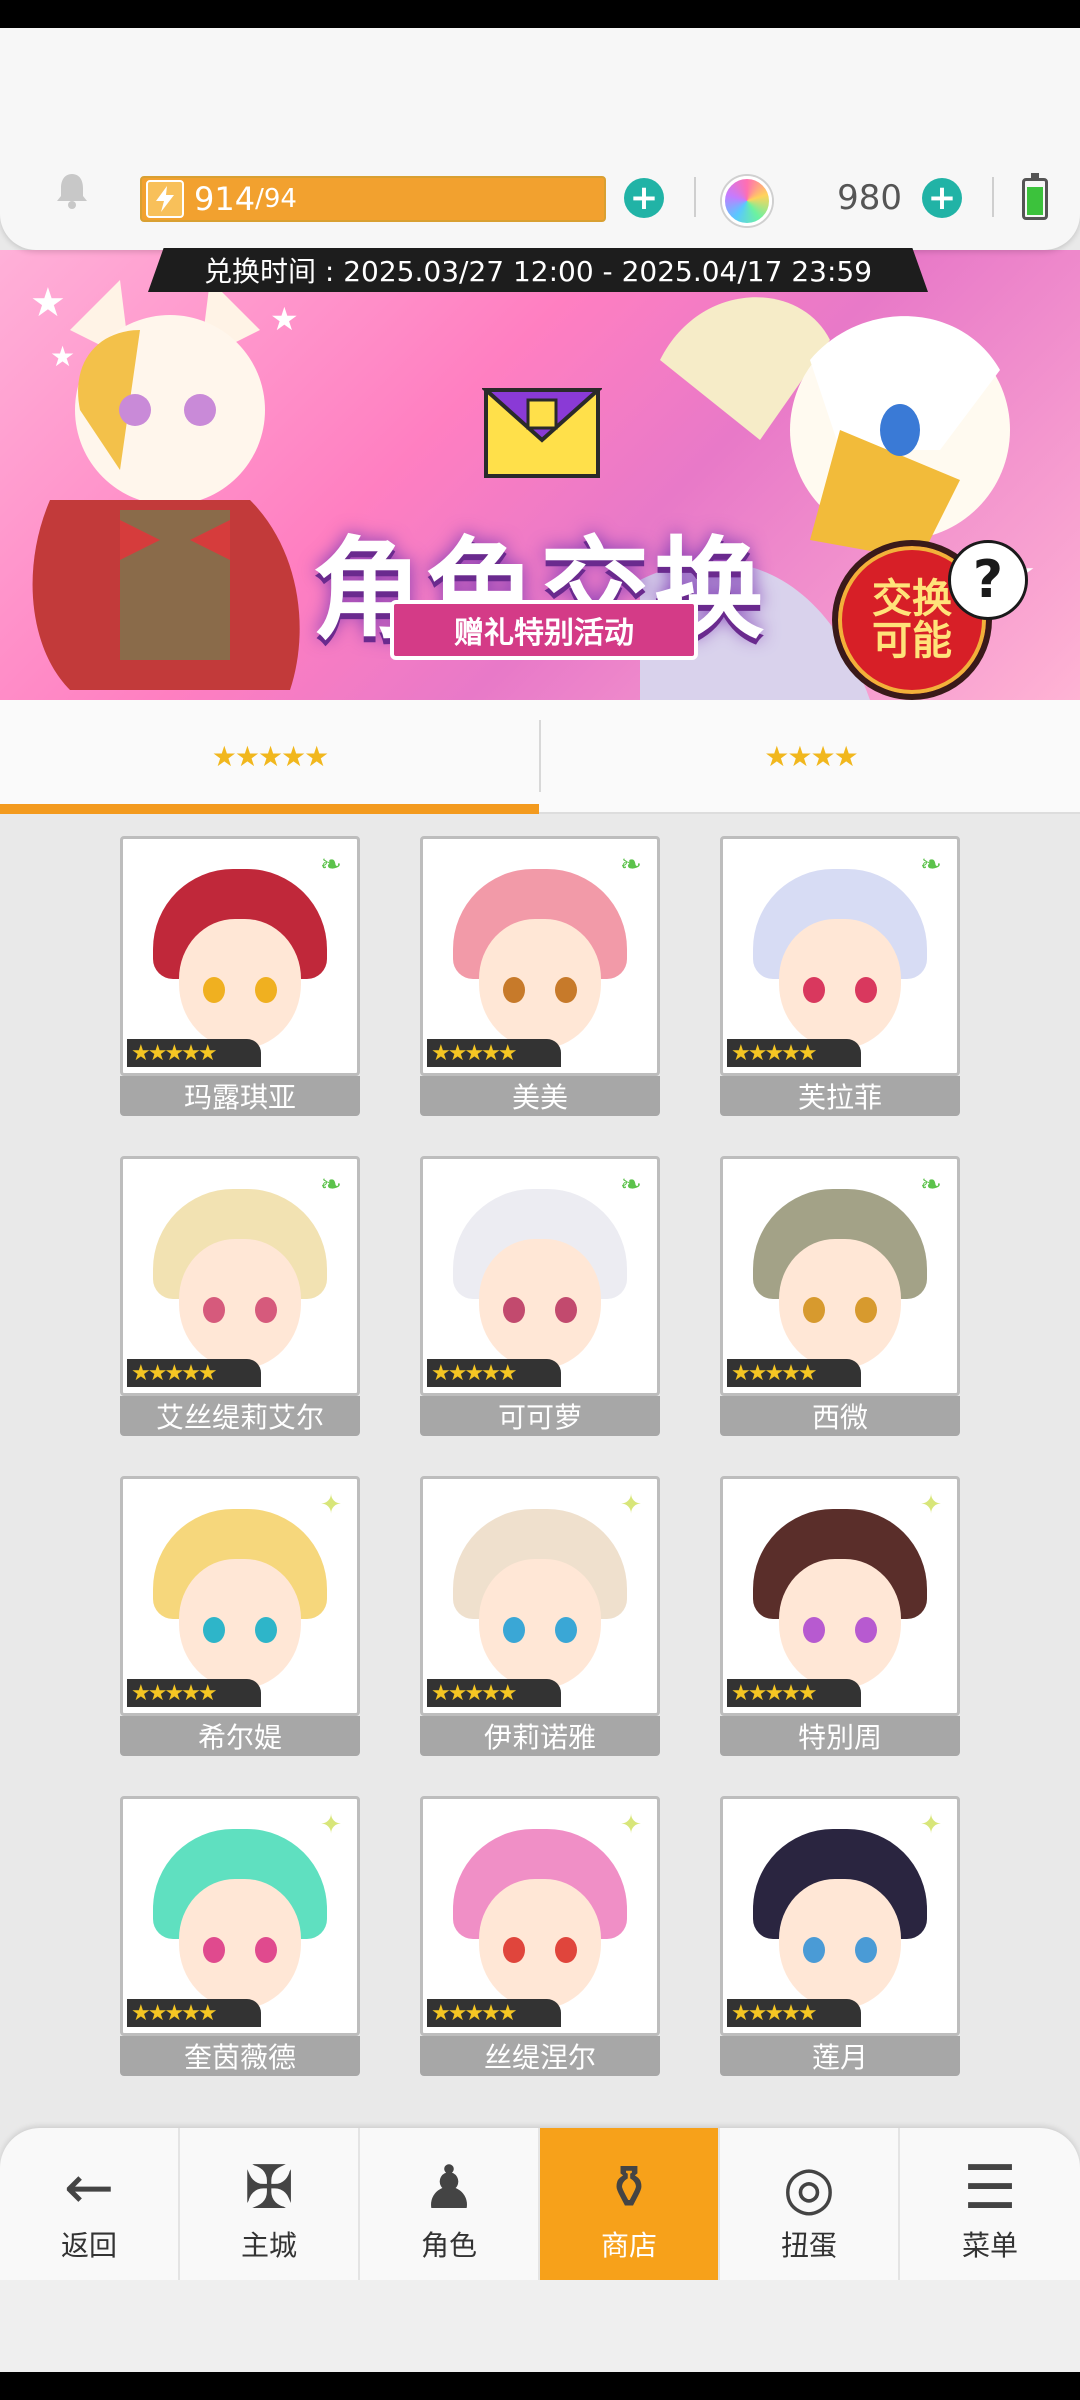  I want to click on nav-gacha: ◎ 扭蛋, so click(810, 2204).